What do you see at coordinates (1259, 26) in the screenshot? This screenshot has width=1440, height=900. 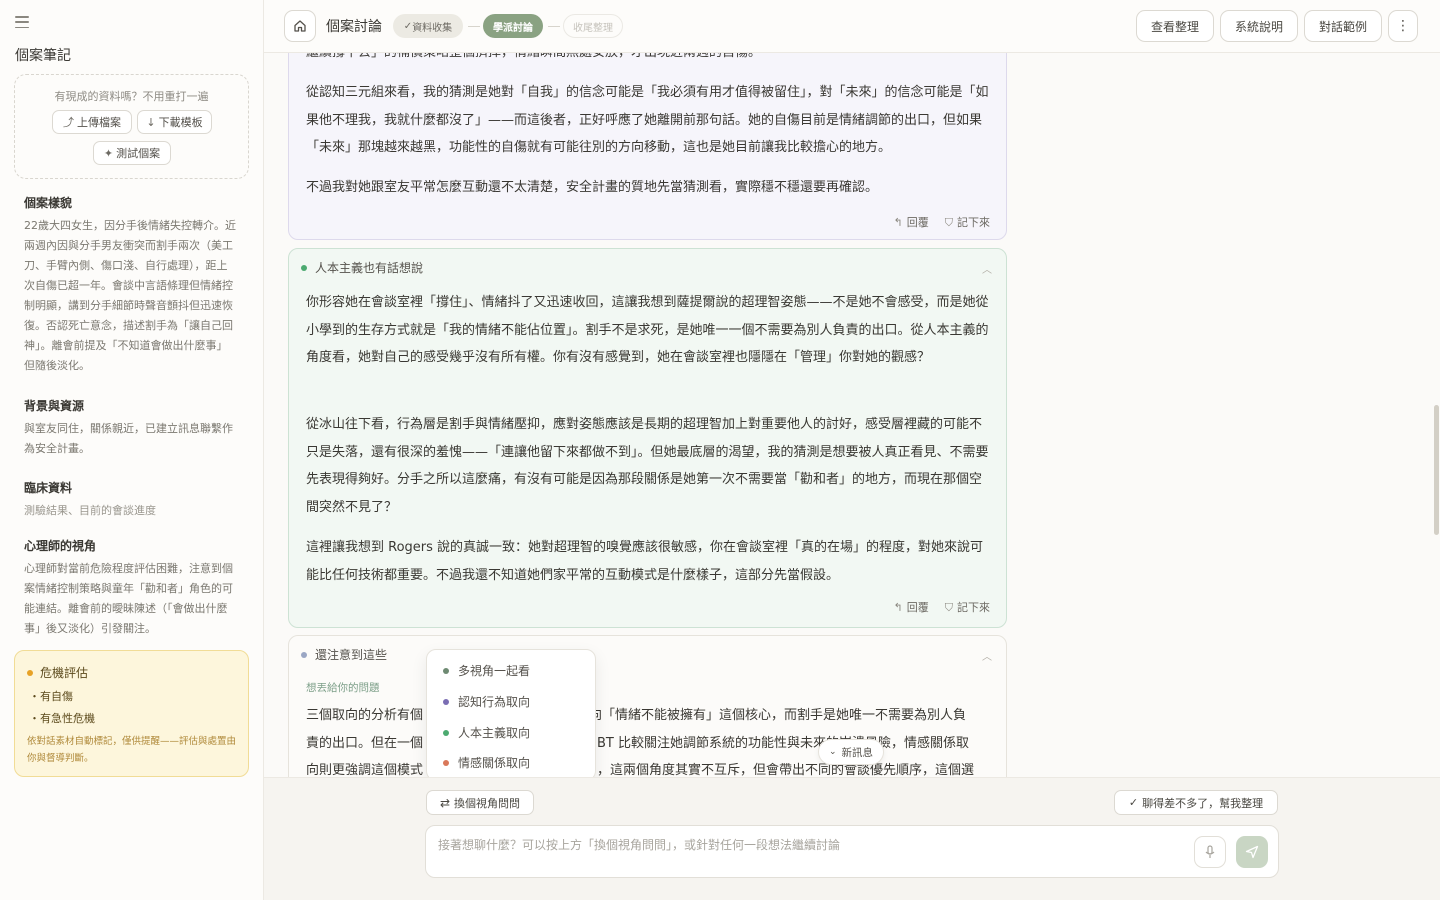 I see `system-guide-button: 系統說明` at bounding box center [1259, 26].